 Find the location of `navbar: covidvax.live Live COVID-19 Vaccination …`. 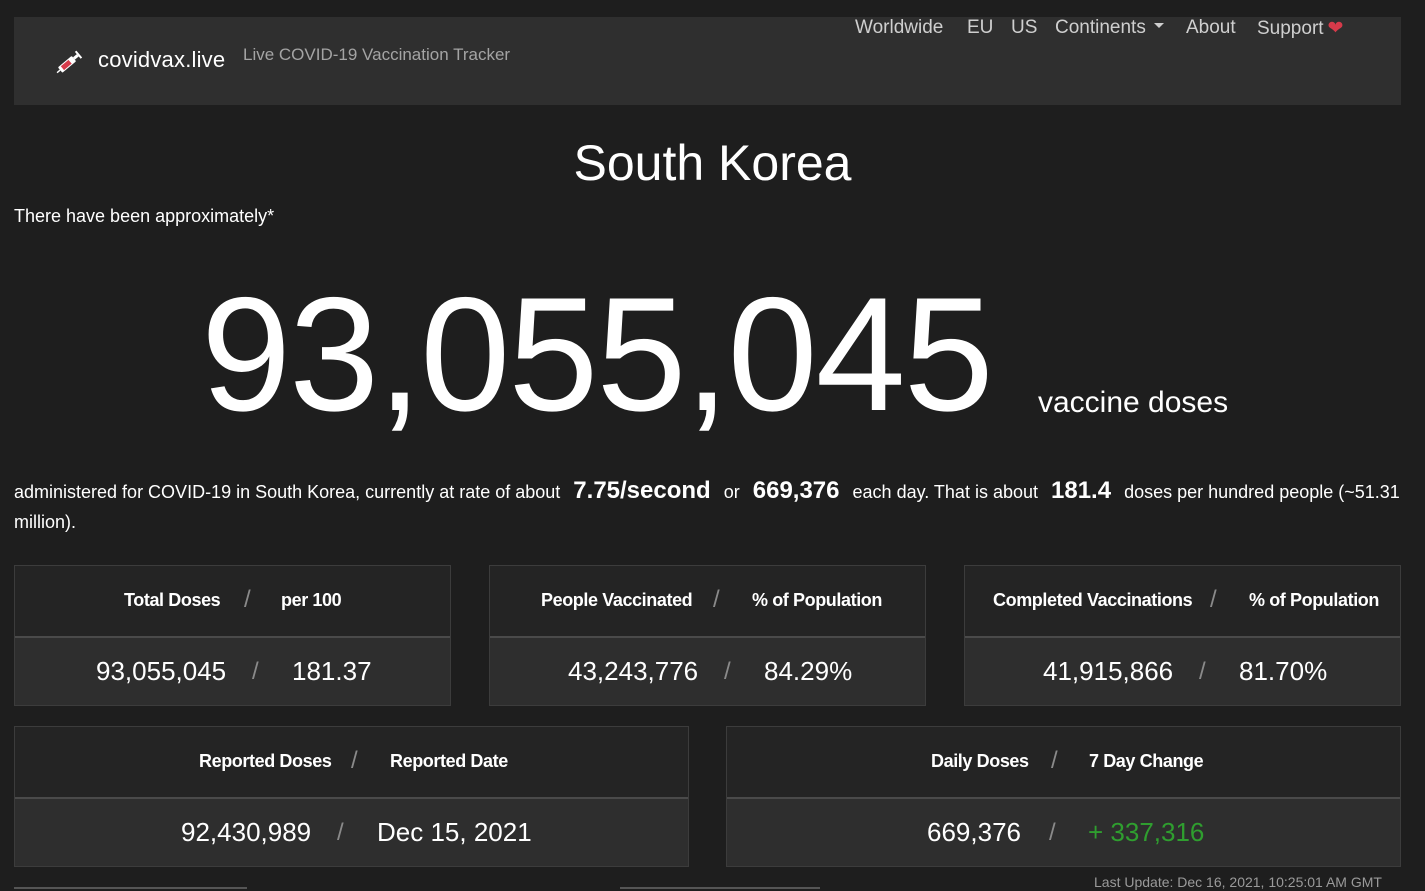

navbar: covidvax.live Live COVID-19 Vaccination … is located at coordinates (707, 61).